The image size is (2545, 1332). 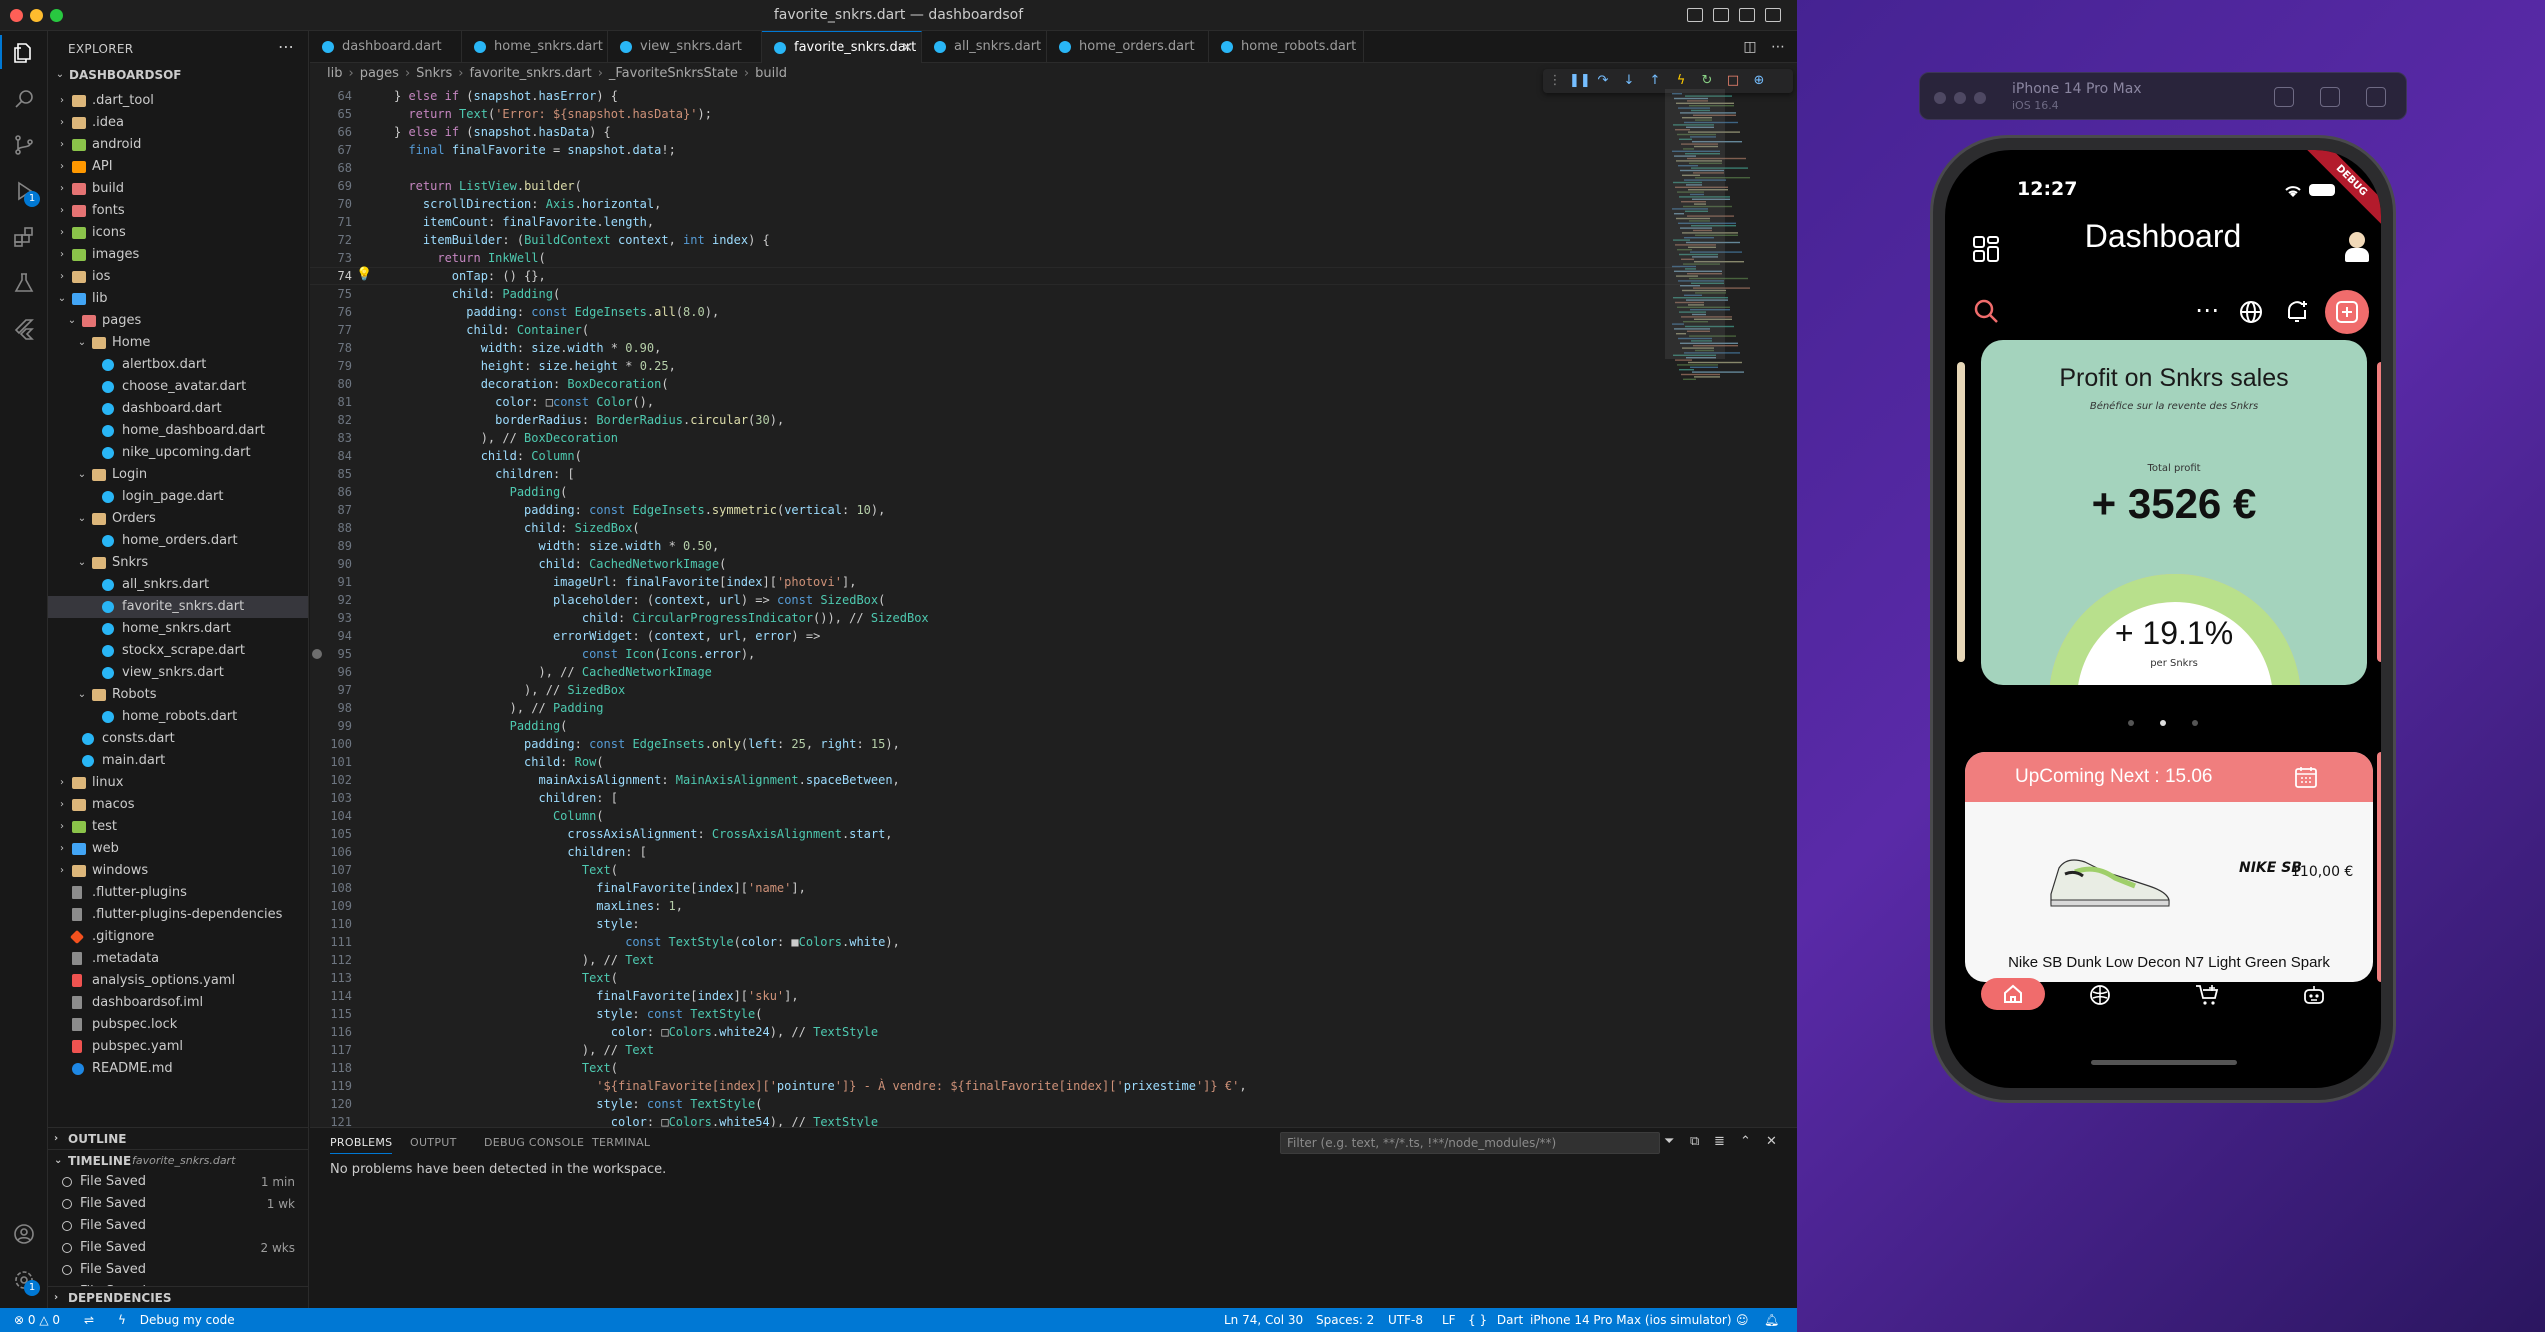 I want to click on tree-item: pubspec.lock, so click(x=178, y=1025).